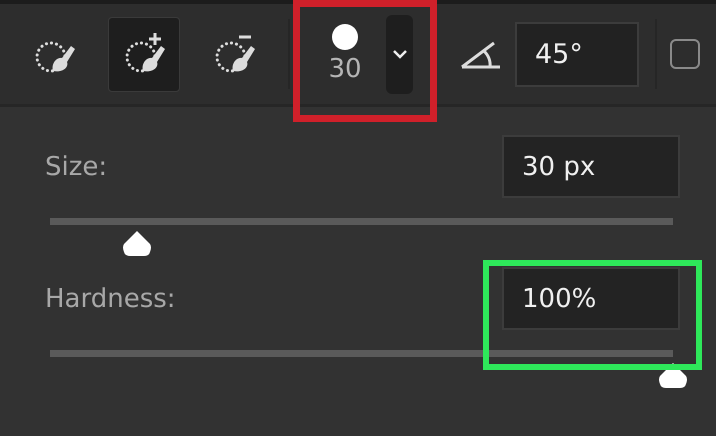 This screenshot has width=716, height=436. Describe the element at coordinates (345, 37) in the screenshot. I see `brush-tip-icon` at that location.